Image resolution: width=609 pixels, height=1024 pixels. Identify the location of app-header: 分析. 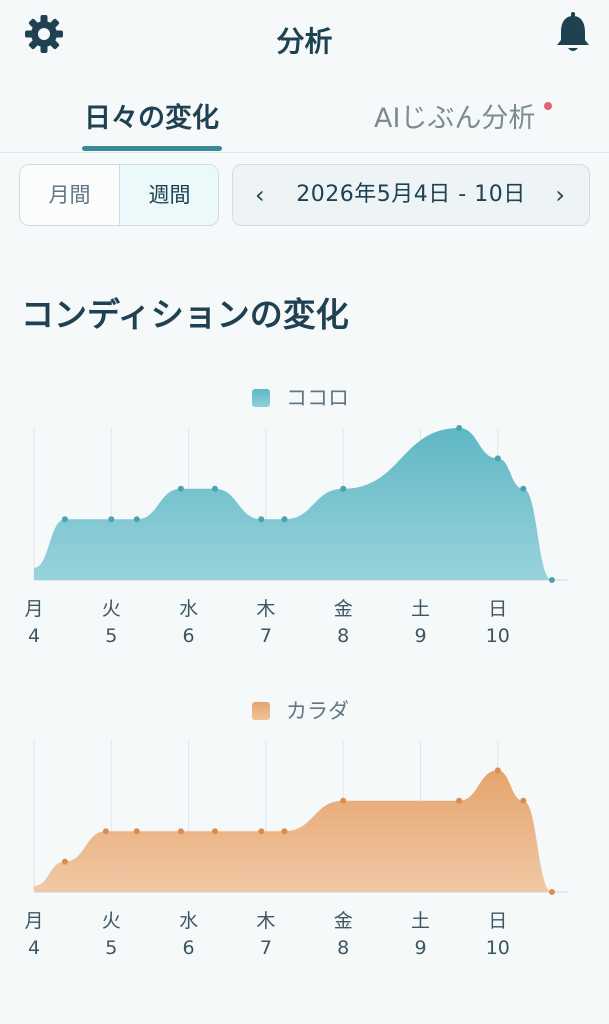
(304, 38).